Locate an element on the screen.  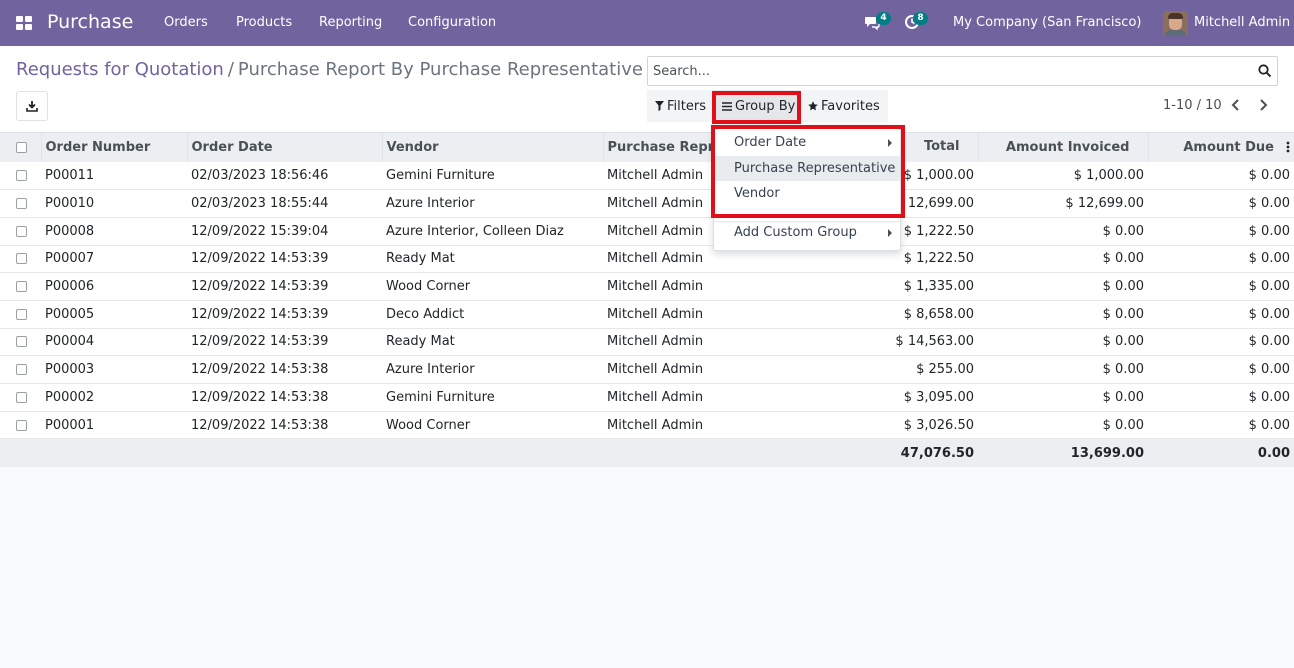
group-by-button: Group By is located at coordinates (759, 106).